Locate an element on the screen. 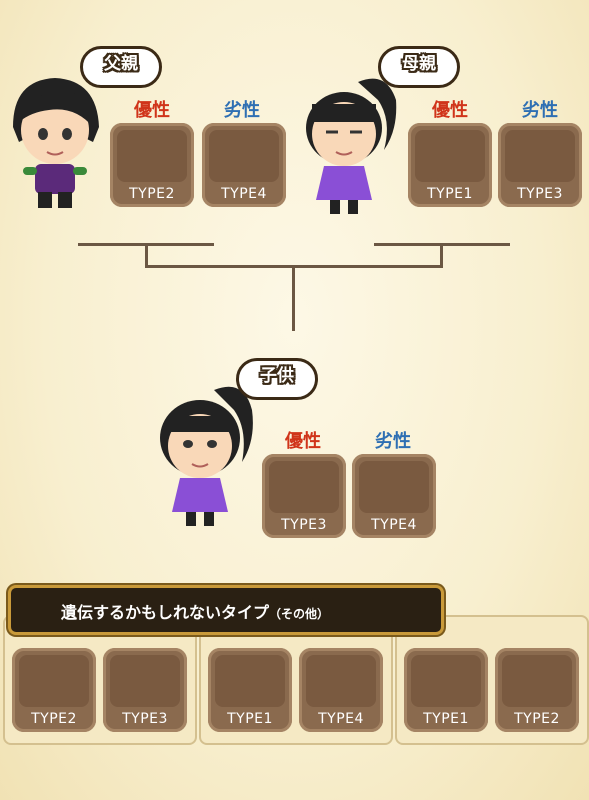 Image resolution: width=589 pixels, height=800 pixels. mother-recessive-label: 劣性 is located at coordinates (540, 110).